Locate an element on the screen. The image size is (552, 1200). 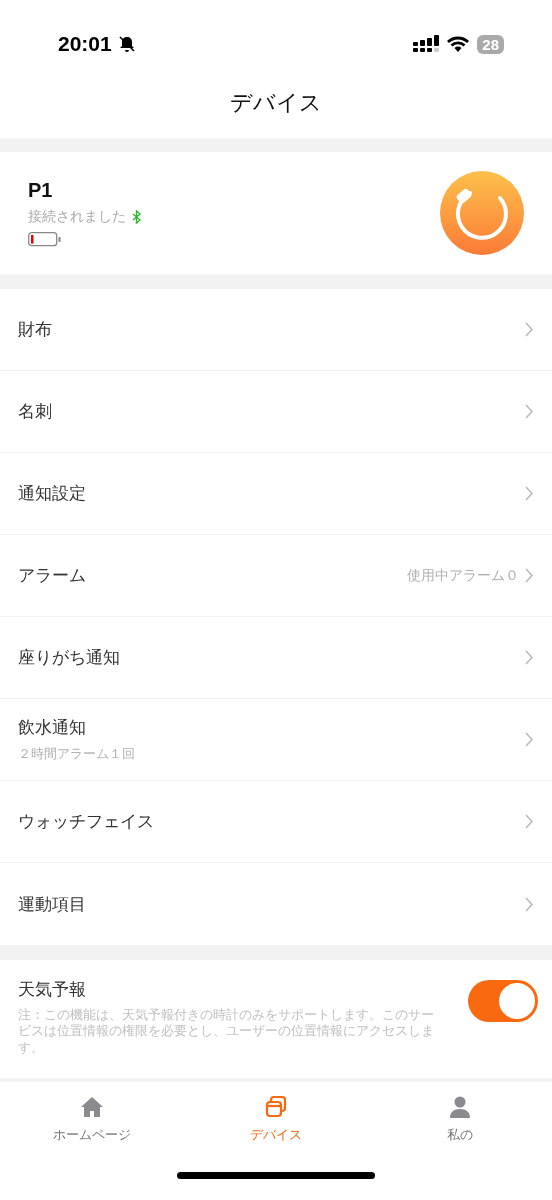
menu-value: 使用中アラーム０ is located at coordinates (463, 575).